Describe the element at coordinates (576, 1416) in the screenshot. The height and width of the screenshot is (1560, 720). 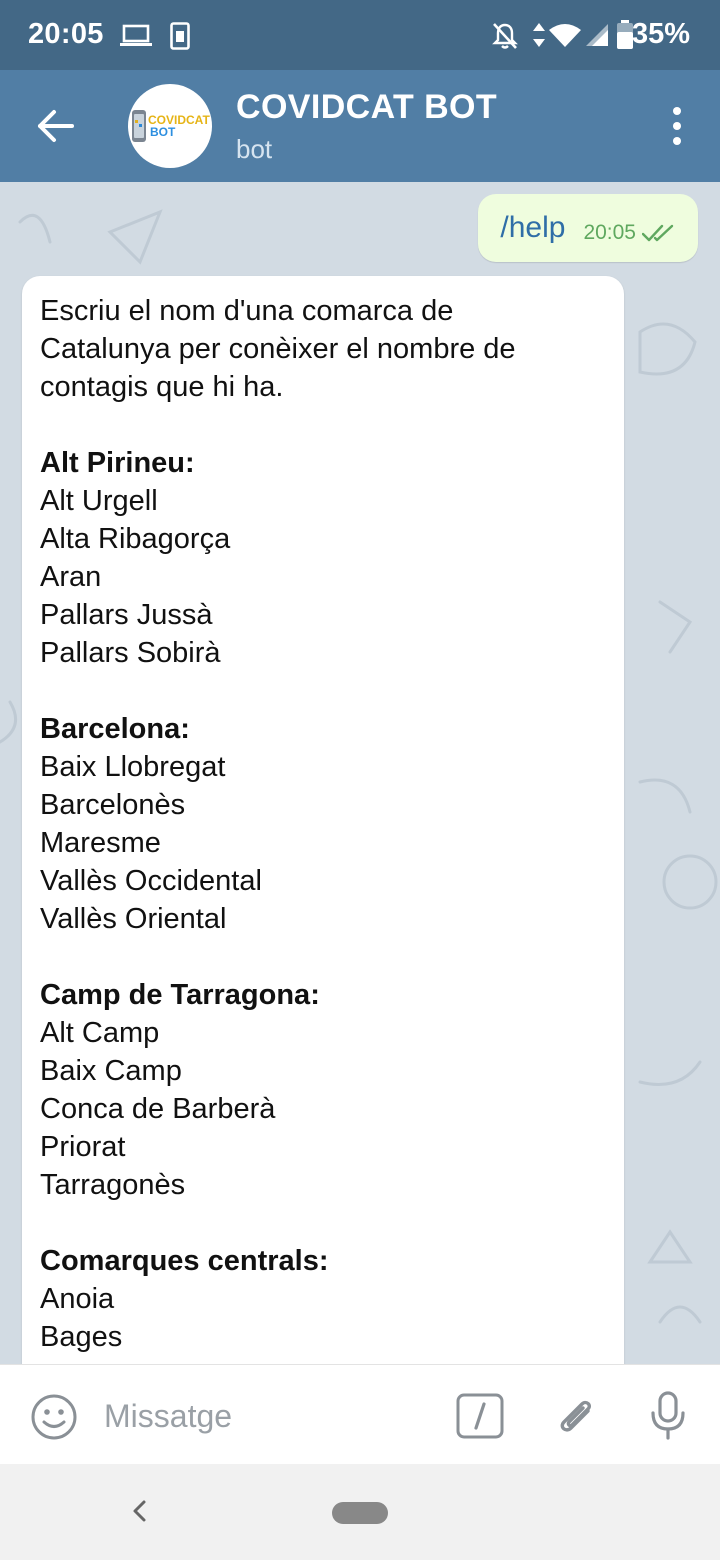
I see `attach-icon` at that location.